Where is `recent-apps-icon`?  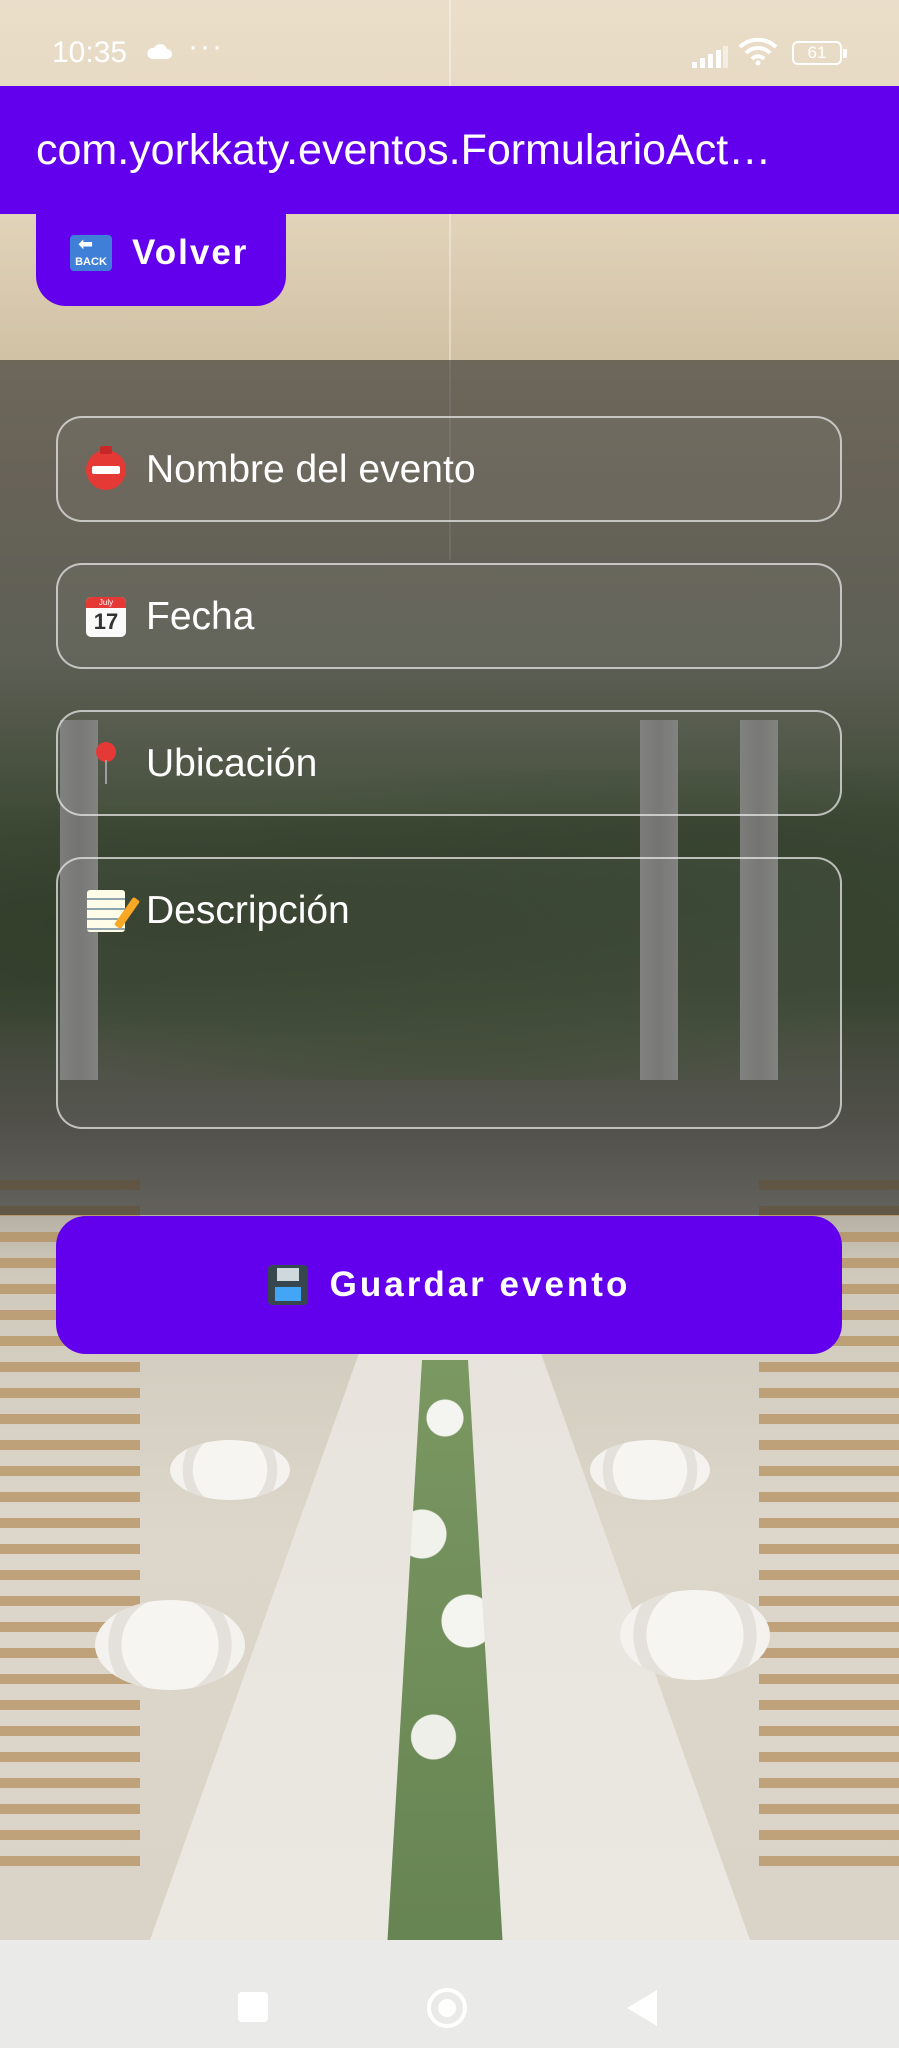 recent-apps-icon is located at coordinates (253, 2007).